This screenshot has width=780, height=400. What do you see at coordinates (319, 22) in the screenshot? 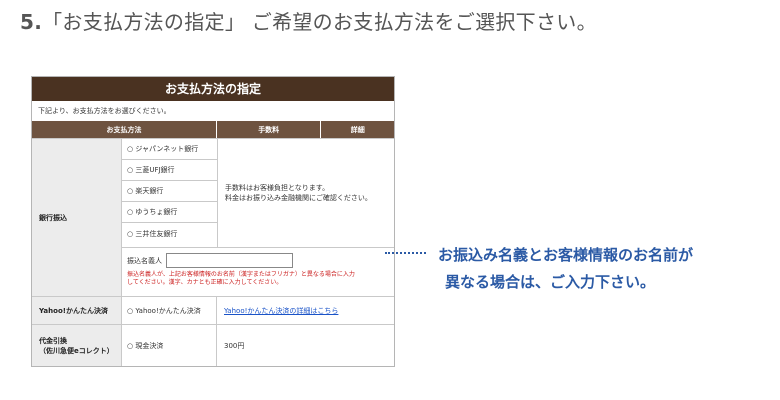
I see `step-title: 「お支払方法の指定」 ご希望のお支払方法をご選択下さい。` at bounding box center [319, 22].